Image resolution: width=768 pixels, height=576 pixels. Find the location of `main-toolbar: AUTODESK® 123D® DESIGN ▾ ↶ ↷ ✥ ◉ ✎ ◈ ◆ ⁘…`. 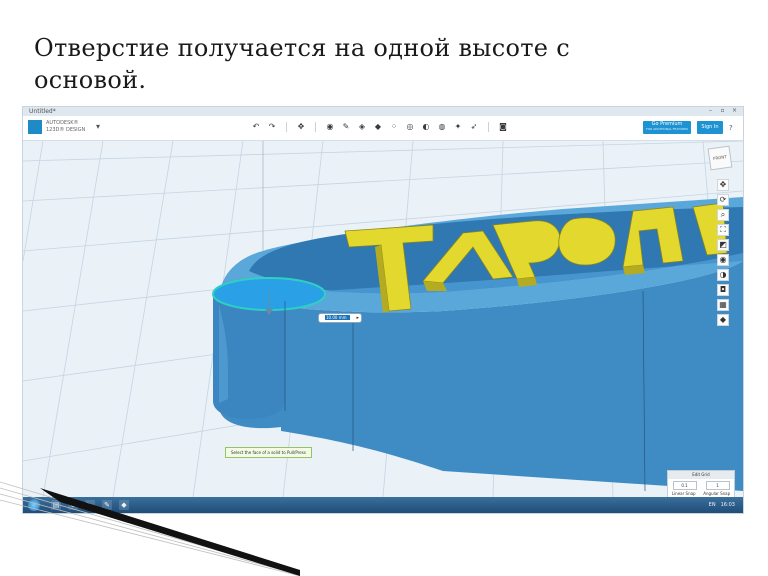

main-toolbar: AUTODESK® 123D® DESIGN ▾ ↶ ↷ ✥ ◉ ✎ ◈ ◆ ⁘… is located at coordinates (383, 128).